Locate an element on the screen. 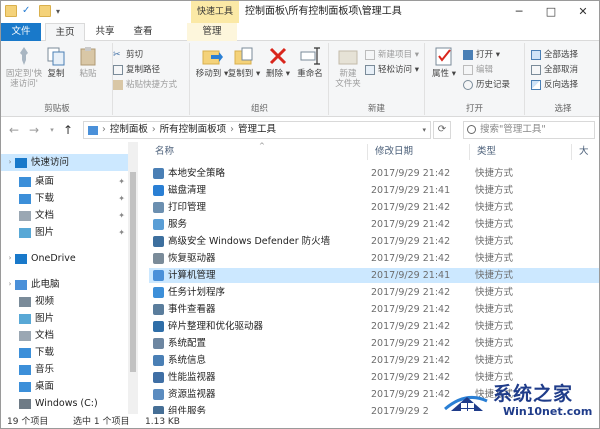  paste-button: 粘贴 is located at coordinates (88, 62).